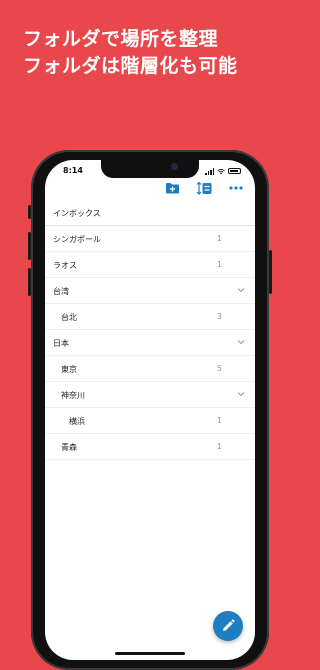 The height and width of the screenshot is (670, 320). Describe the element at coordinates (69, 369) in the screenshot. I see `folder-label: 東京` at that location.